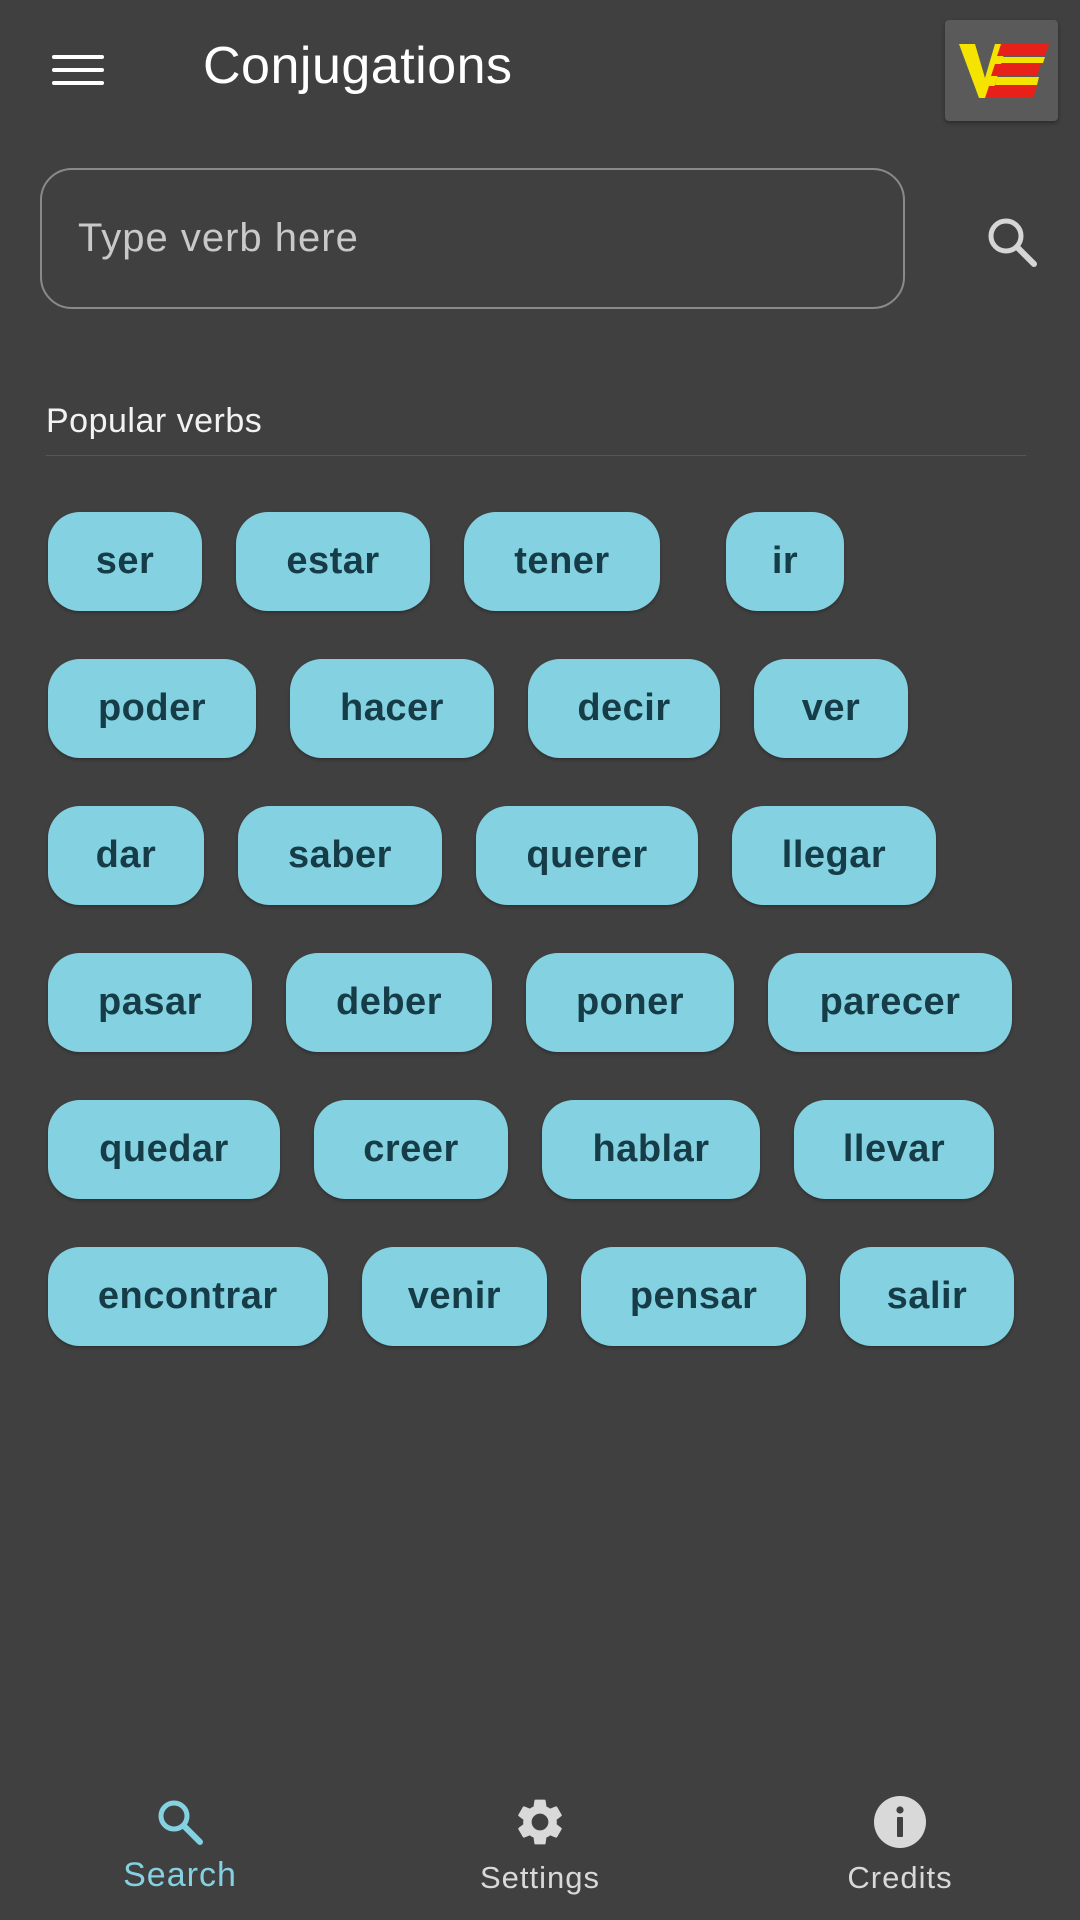 Image resolution: width=1080 pixels, height=1920 pixels. Describe the element at coordinates (785, 561) in the screenshot. I see `verb-chip-ir: ir` at that location.